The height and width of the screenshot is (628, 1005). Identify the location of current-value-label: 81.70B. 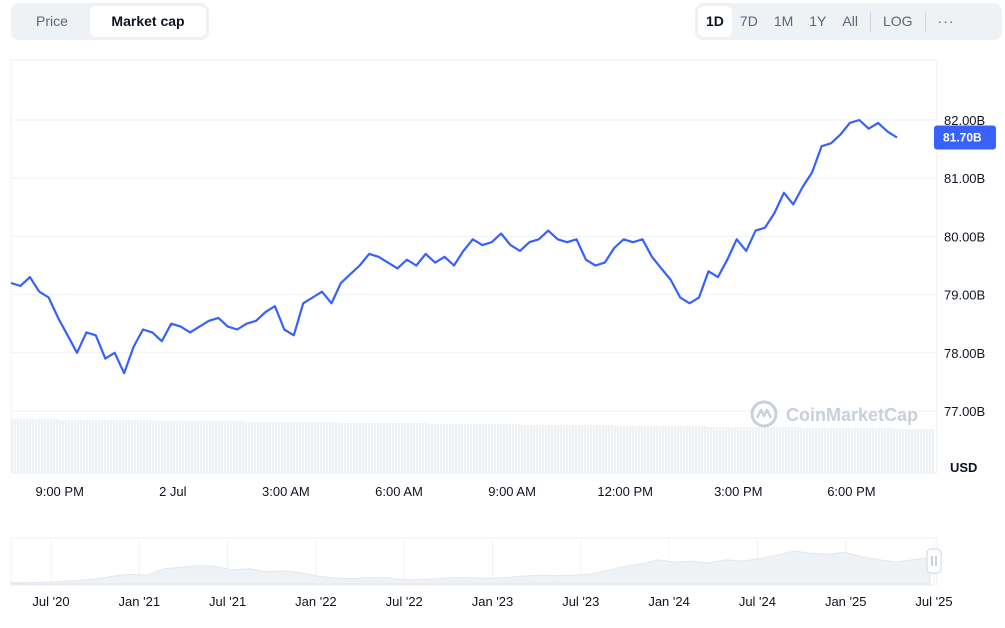
(962, 137).